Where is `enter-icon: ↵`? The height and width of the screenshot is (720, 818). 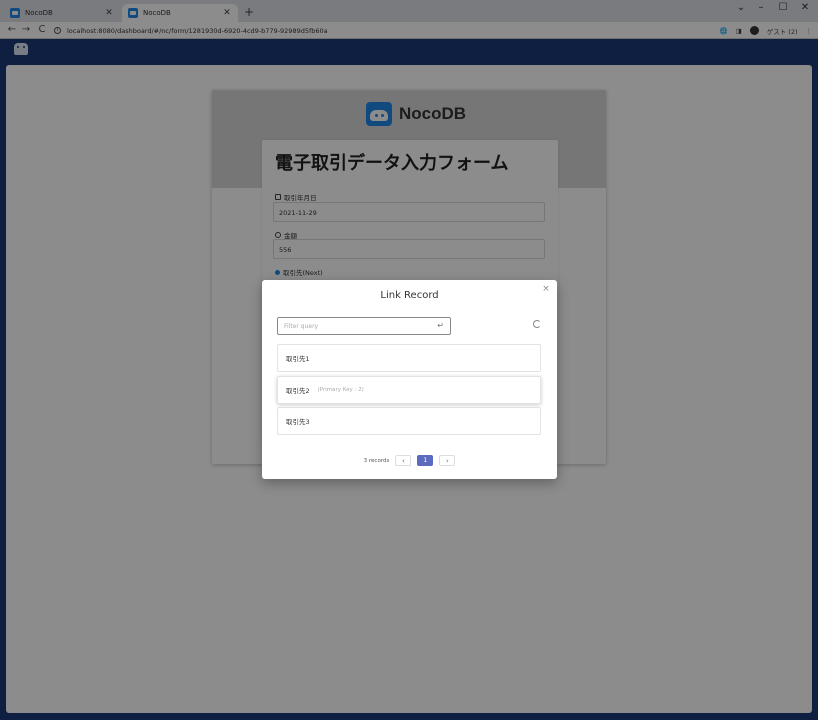 enter-icon: ↵ is located at coordinates (440, 325).